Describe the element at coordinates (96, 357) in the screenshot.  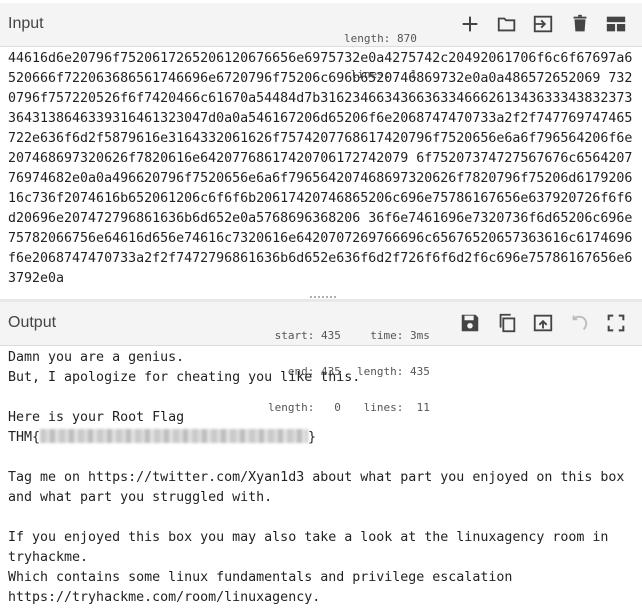
I see `output-line-1: Damn you are a genius.` at that location.